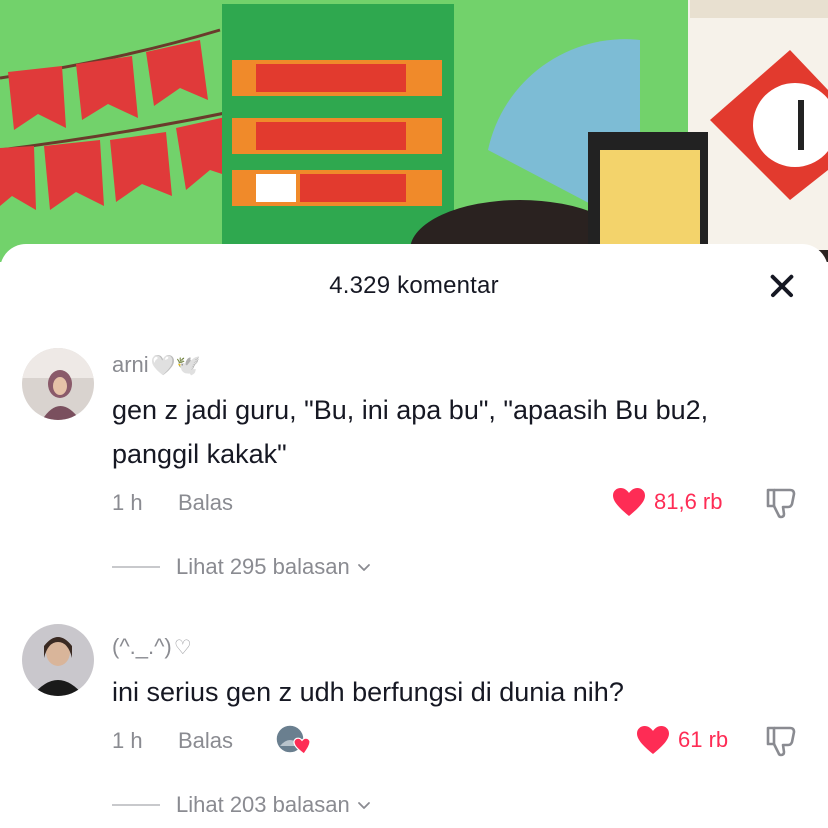 This screenshot has width=828, height=828. What do you see at coordinates (688, 501) in the screenshot?
I see `like-count: 81,6 rb` at bounding box center [688, 501].